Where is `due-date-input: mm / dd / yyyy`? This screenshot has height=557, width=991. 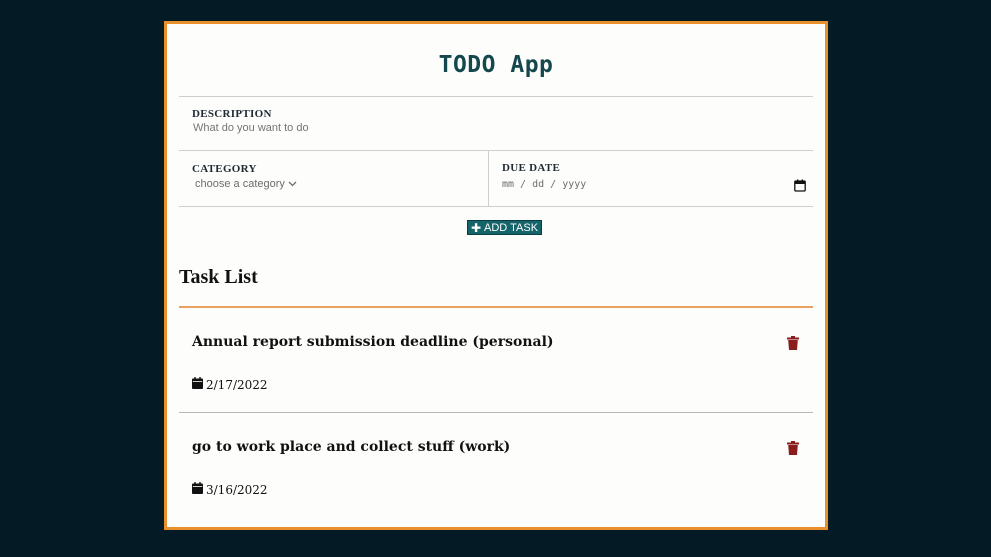
due-date-input: mm / dd / yyyy is located at coordinates (654, 184).